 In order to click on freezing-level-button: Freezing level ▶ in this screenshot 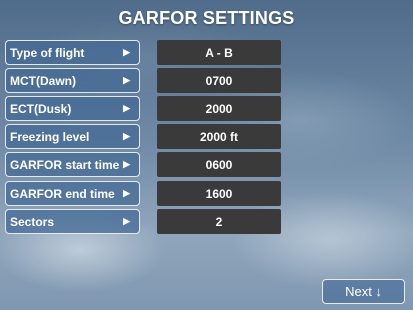, I will do `click(72, 136)`.